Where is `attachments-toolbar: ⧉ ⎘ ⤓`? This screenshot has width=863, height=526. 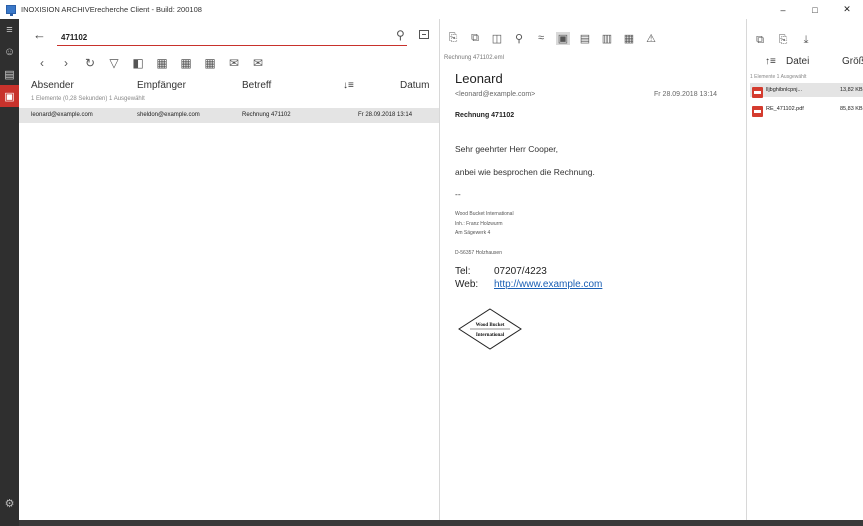
attachments-toolbar: ⧉ ⎘ ⤓ is located at coordinates (787, 40).